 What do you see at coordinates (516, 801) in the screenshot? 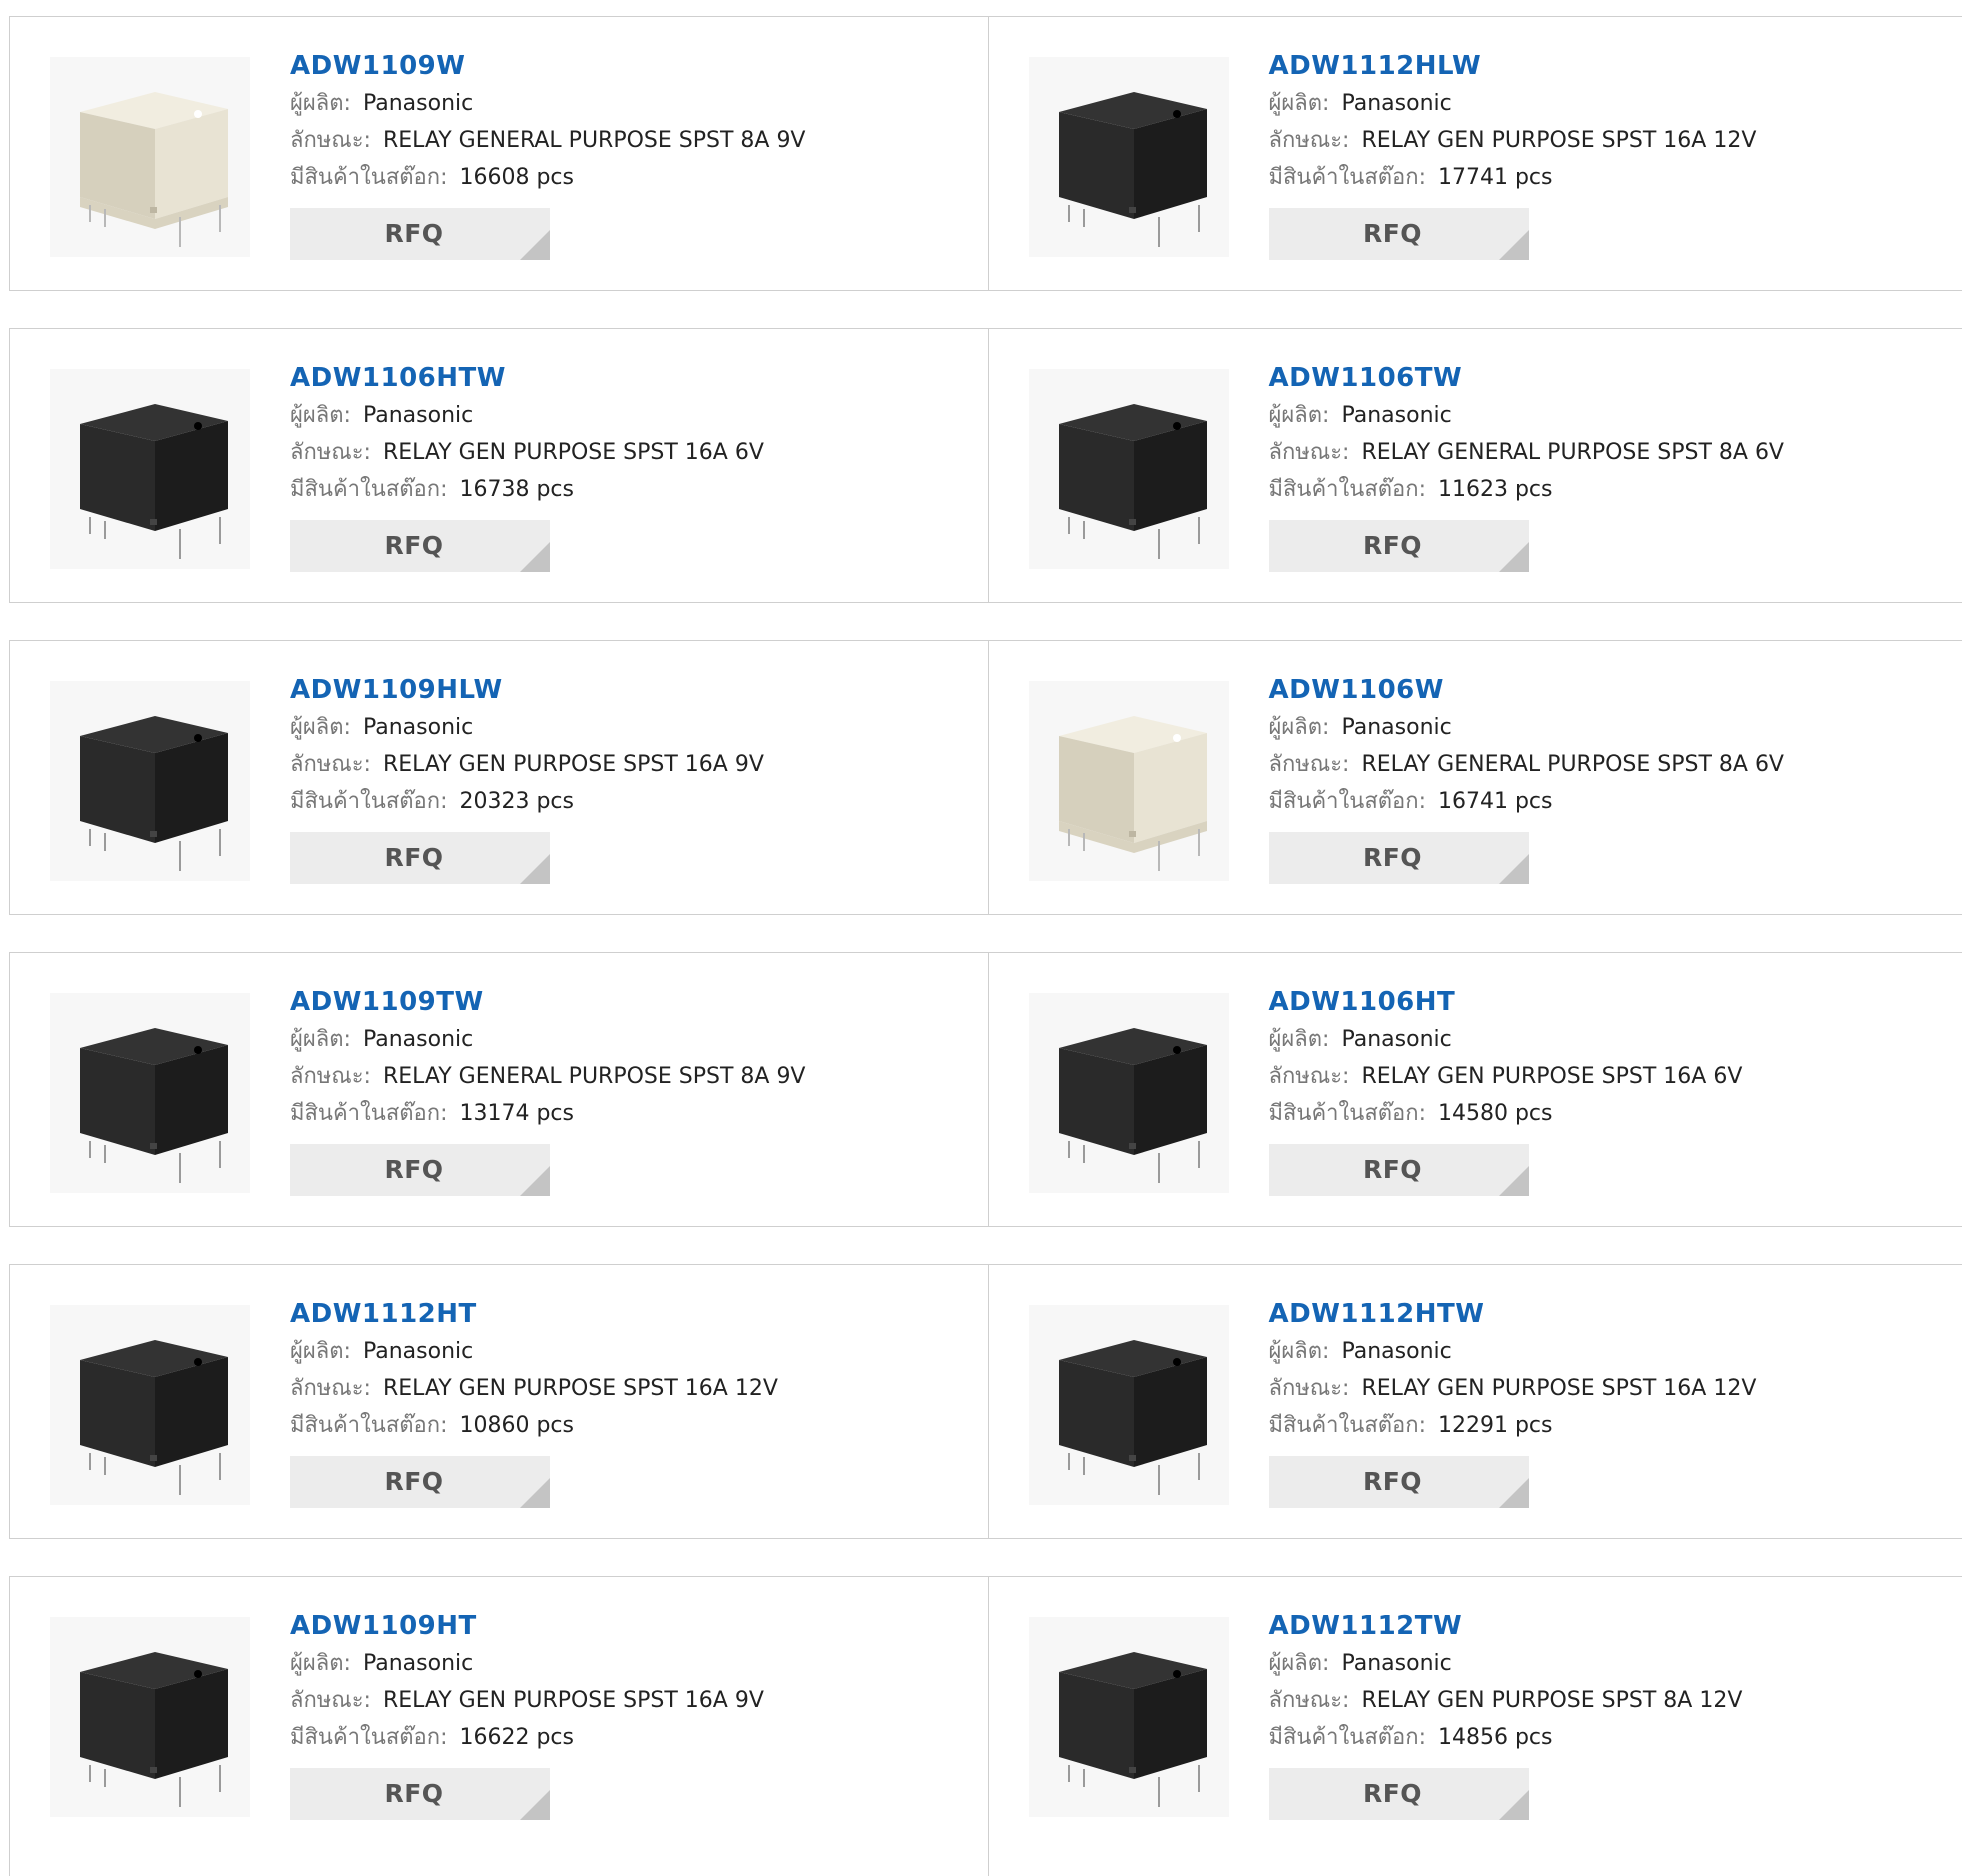
I see `stock-value: 20323 pcs` at bounding box center [516, 801].